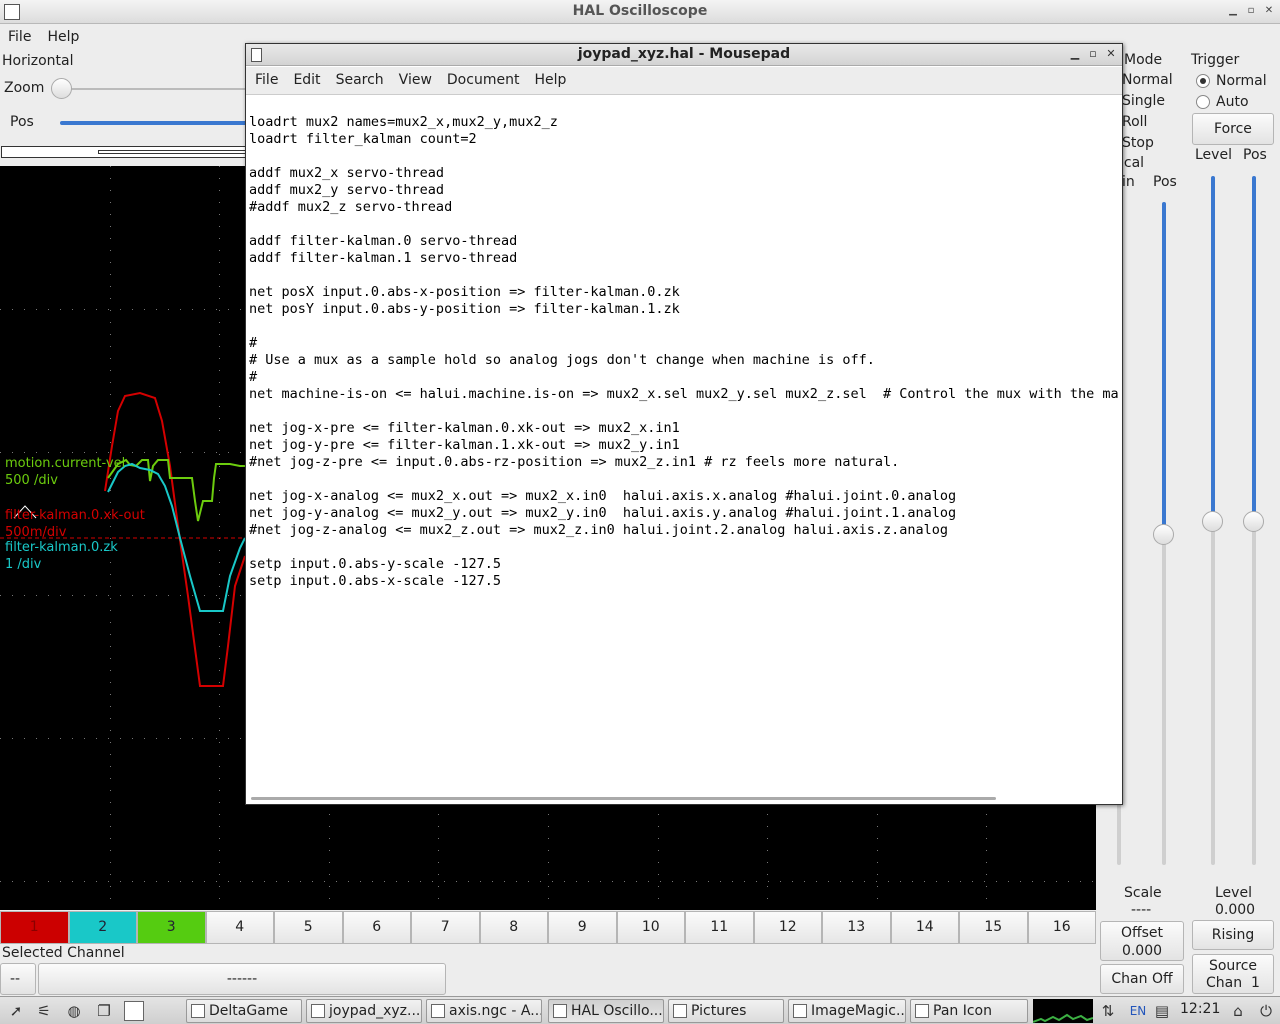 This screenshot has height=1024, width=1280. What do you see at coordinates (1108, 1011) in the screenshot?
I see `network-icon: ⇅` at bounding box center [1108, 1011].